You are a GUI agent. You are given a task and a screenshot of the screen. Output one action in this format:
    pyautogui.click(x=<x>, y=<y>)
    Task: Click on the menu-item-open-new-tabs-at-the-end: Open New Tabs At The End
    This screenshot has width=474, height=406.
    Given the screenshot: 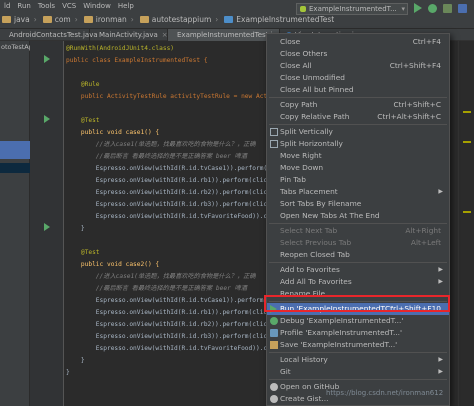 What is the action you would take?
    pyautogui.click(x=358, y=216)
    